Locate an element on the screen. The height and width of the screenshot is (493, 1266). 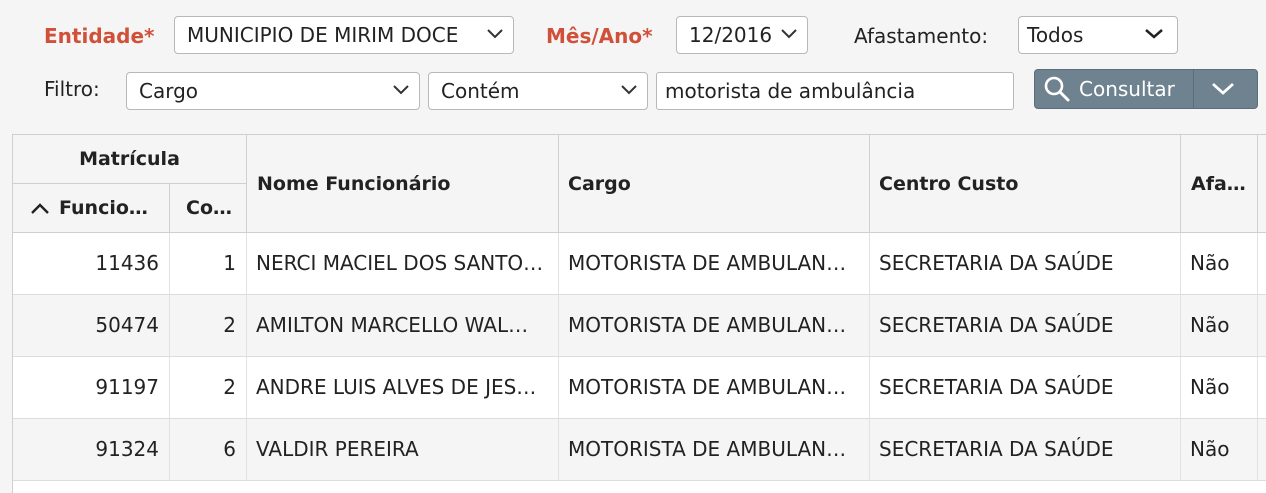
consultar-button: Consultar is located at coordinates (1146, 89).